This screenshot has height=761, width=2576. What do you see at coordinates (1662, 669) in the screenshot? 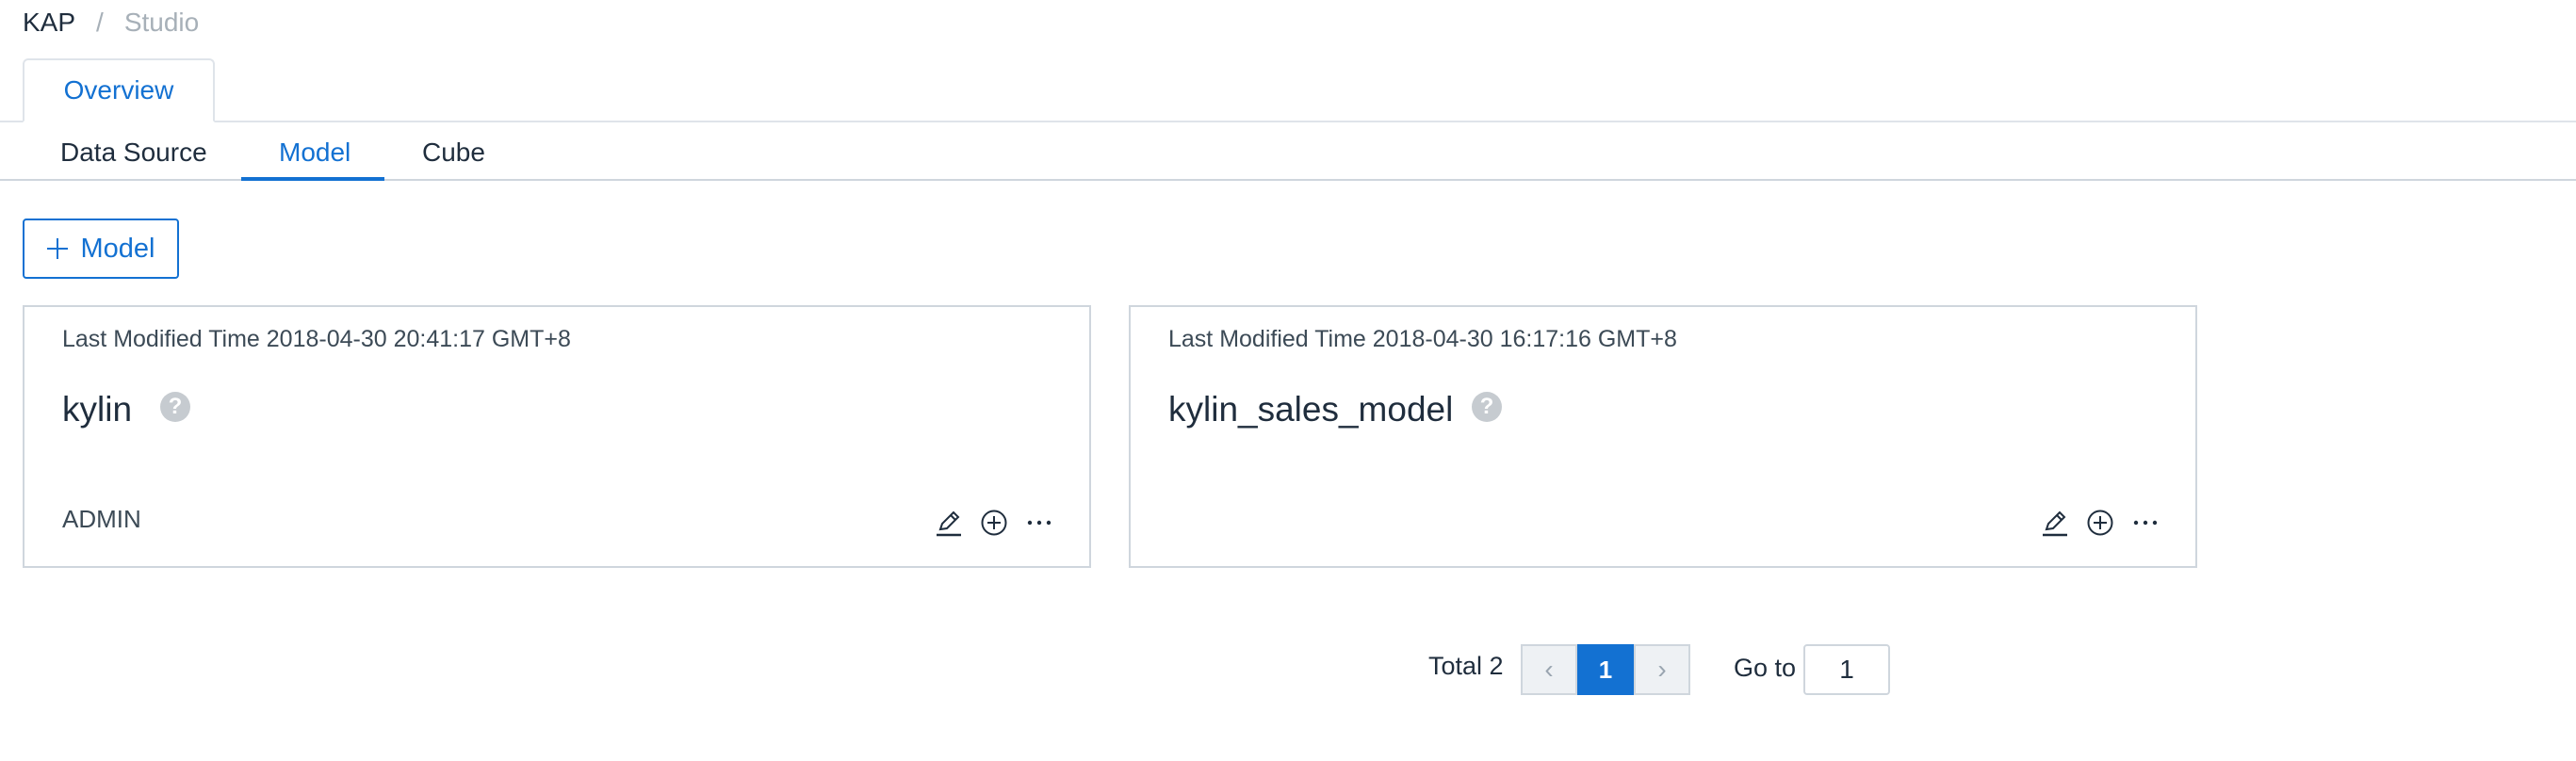
I see `chevron-right-icon: ›` at bounding box center [1662, 669].